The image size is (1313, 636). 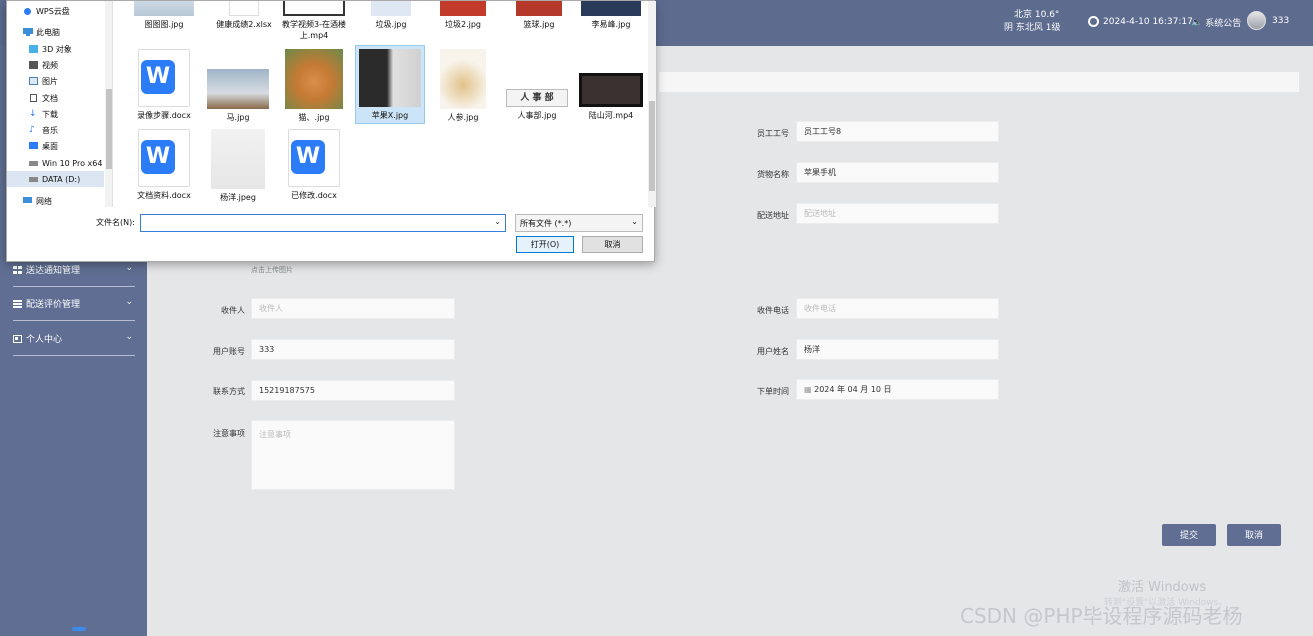 I want to click on nav-item-network: 网络, so click(x=37, y=200).